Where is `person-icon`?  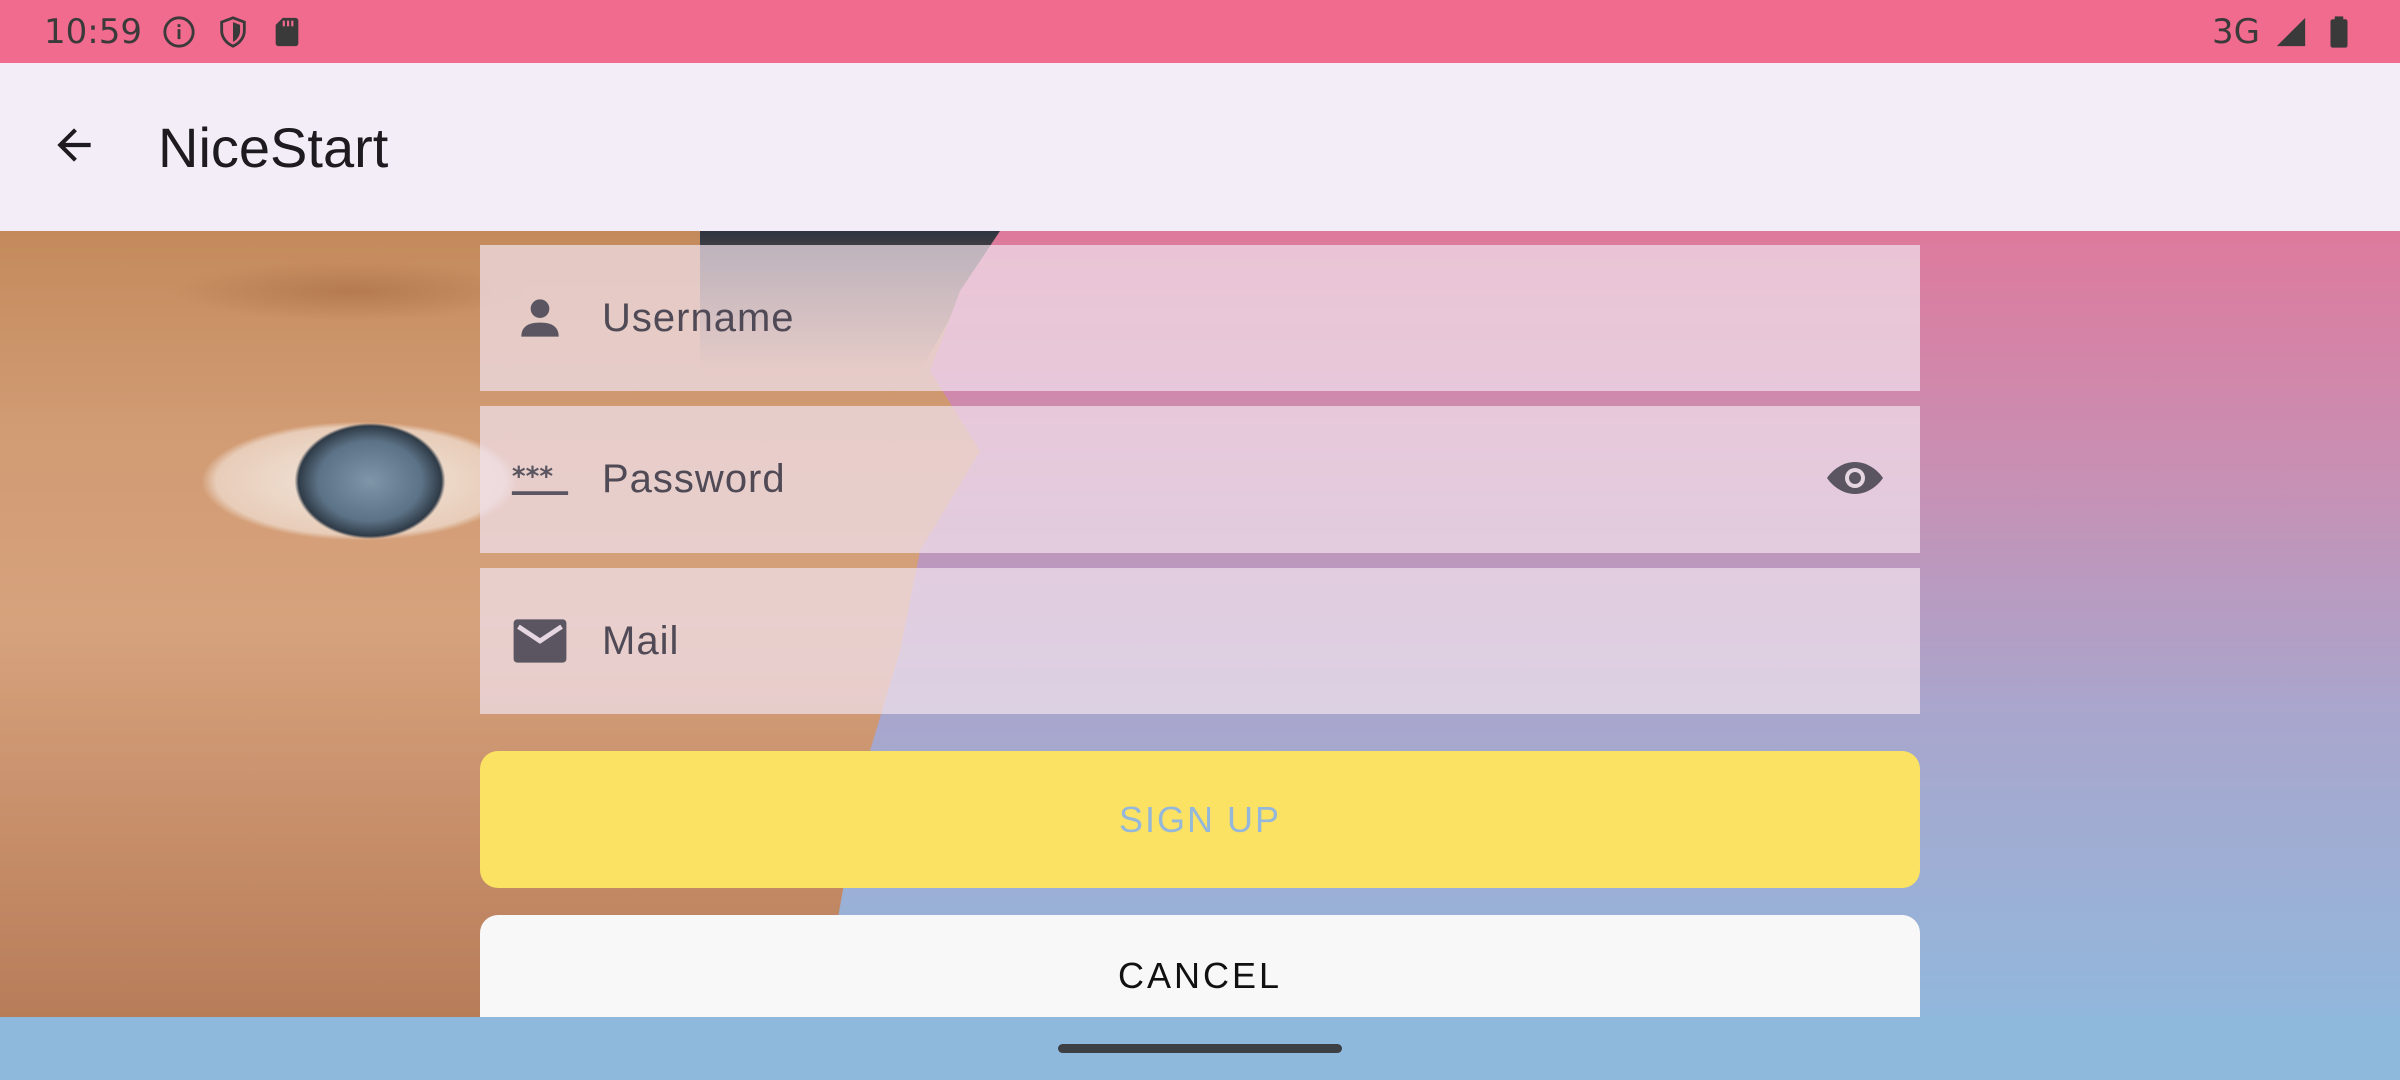
person-icon is located at coordinates (540, 318).